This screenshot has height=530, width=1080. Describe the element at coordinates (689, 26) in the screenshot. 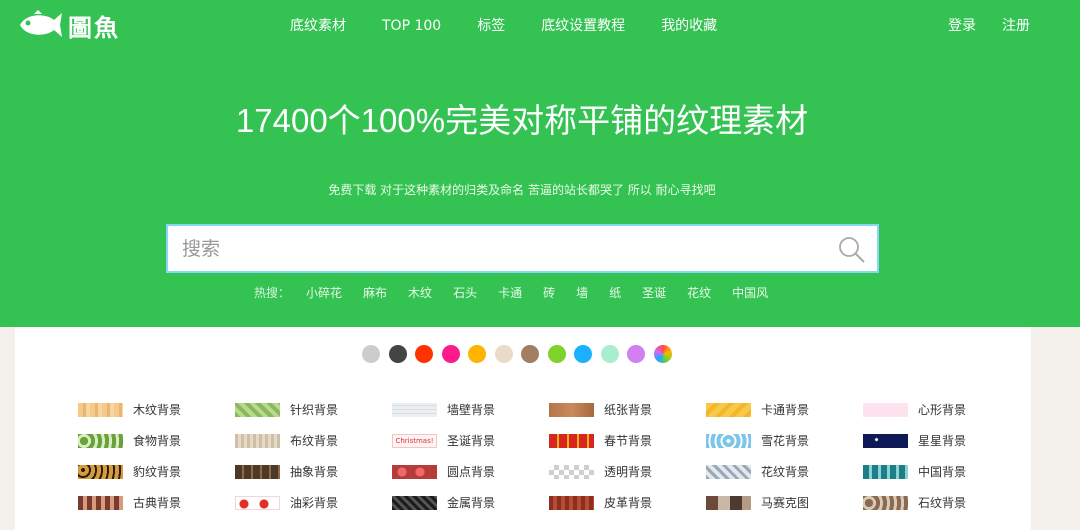

I see `nav-item-favorites: 我的收藏` at that location.